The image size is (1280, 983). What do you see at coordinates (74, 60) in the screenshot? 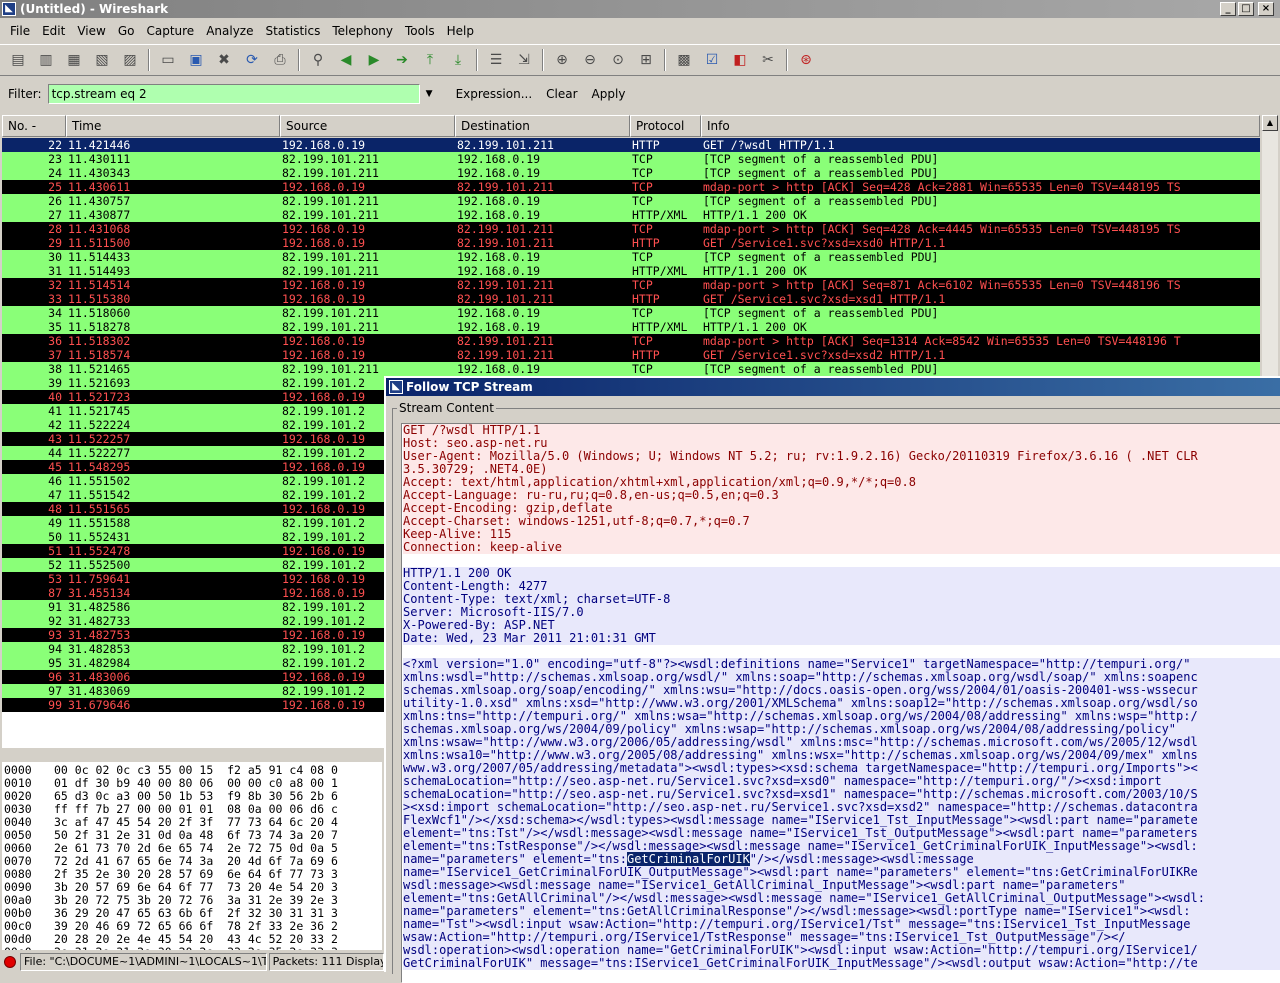
I see `start-capture-icon: ▦` at bounding box center [74, 60].